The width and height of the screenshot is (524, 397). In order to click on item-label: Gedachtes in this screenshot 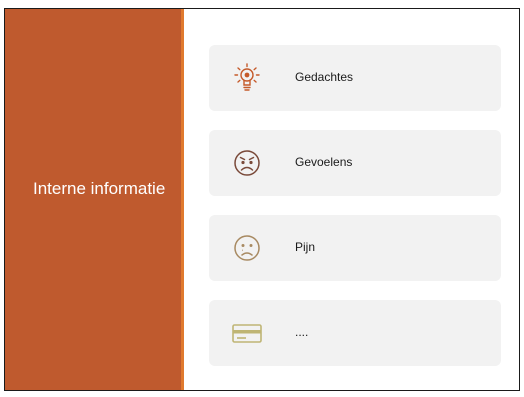, I will do `click(324, 77)`.